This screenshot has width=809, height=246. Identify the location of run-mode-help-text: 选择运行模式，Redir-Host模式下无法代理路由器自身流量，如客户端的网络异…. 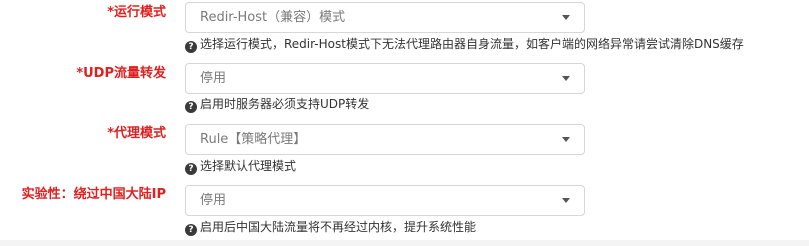
(472, 44).